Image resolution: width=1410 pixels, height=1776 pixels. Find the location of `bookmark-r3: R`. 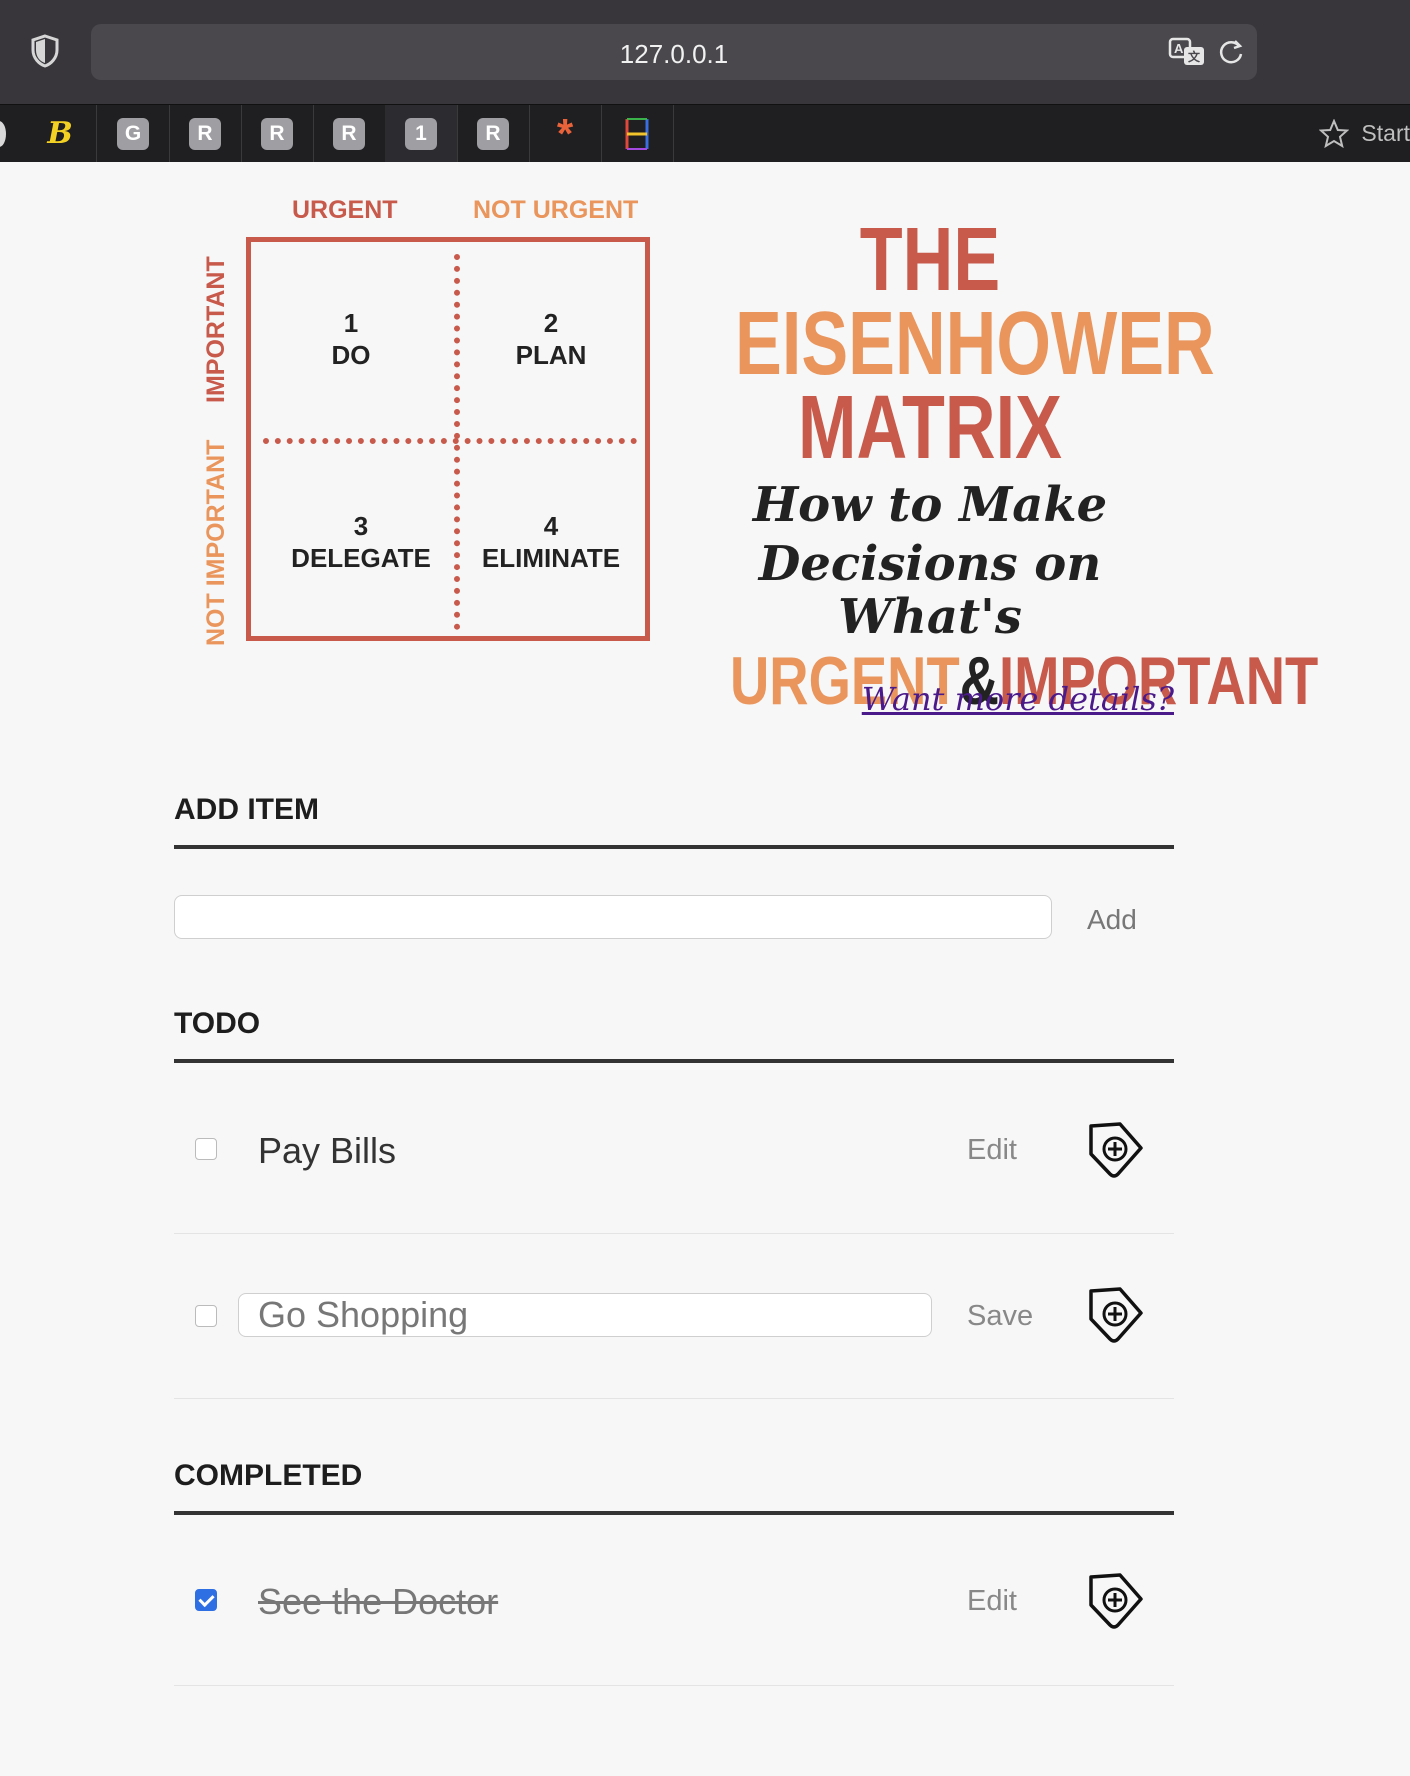

bookmark-r3: R is located at coordinates (349, 133).